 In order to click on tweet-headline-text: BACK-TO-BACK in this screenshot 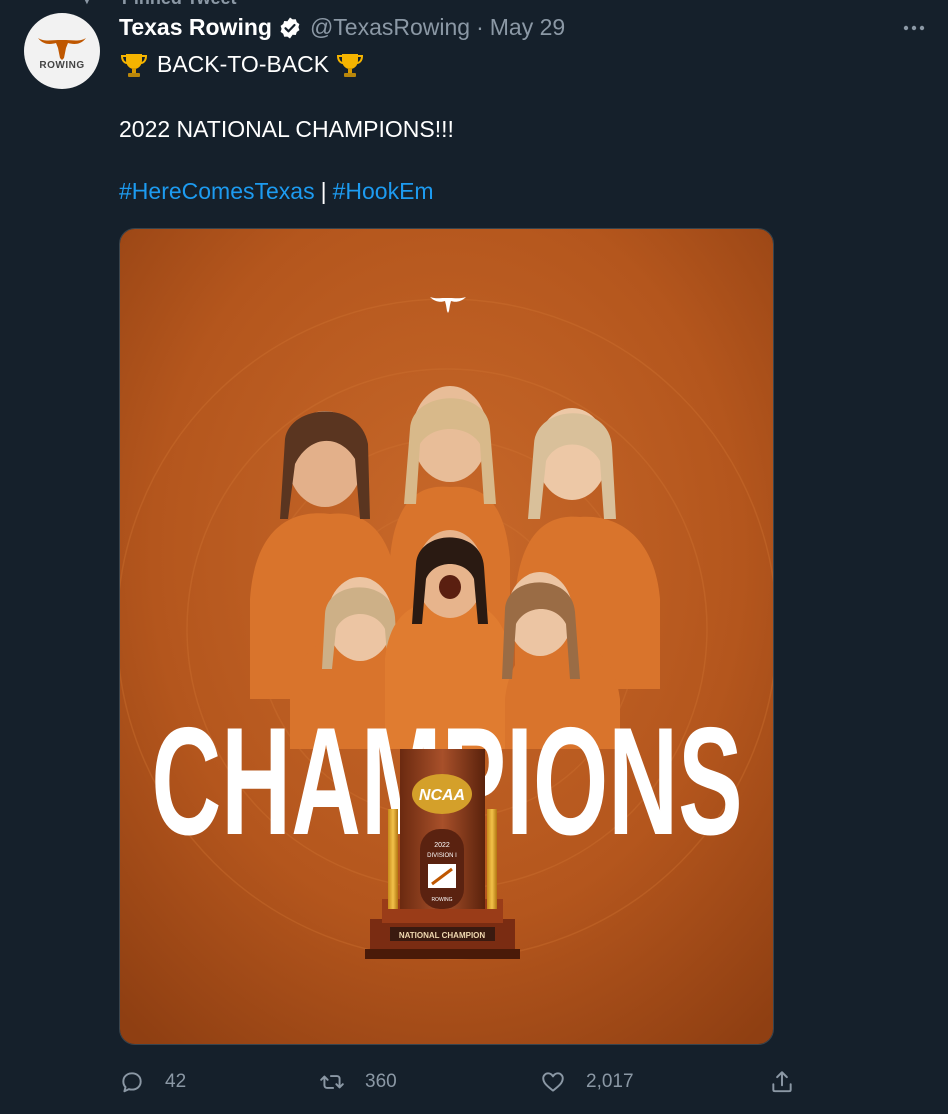, I will do `click(243, 64)`.